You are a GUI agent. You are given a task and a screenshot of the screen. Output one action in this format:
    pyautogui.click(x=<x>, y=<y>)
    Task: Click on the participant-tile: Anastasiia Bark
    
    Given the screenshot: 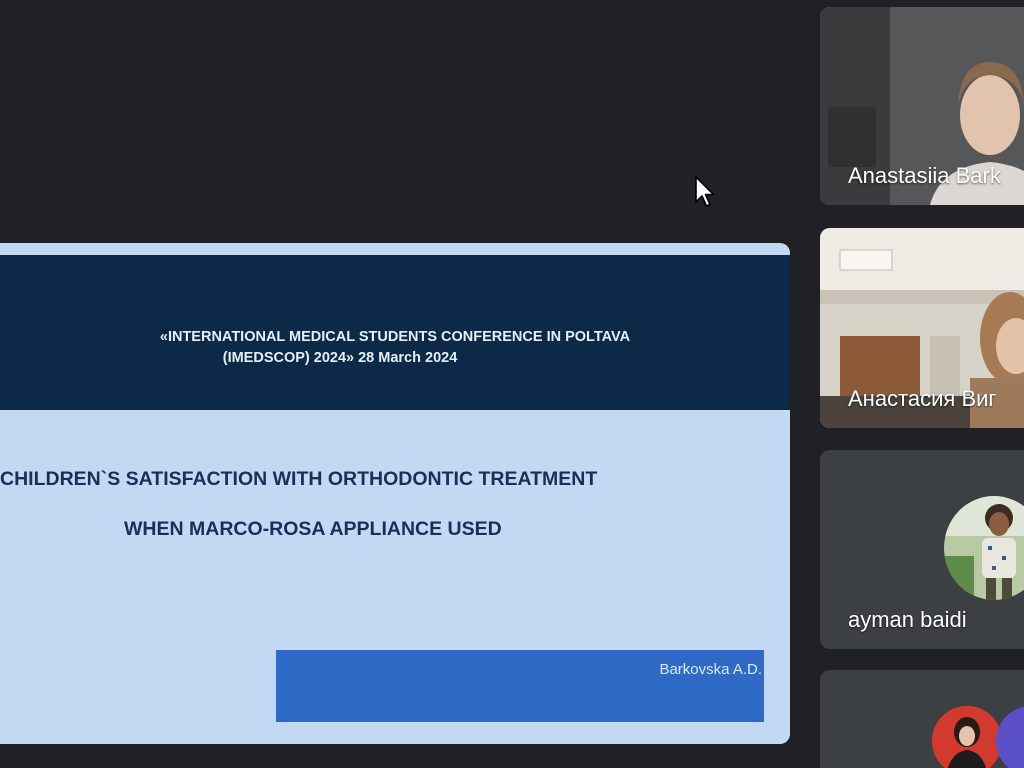 What is the action you would take?
    pyautogui.click(x=922, y=106)
    